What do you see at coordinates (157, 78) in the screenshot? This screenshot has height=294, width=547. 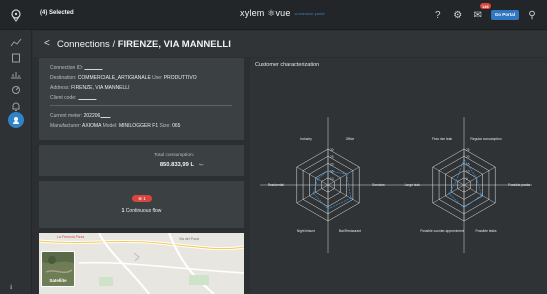 I see `use-label: Use:` at bounding box center [157, 78].